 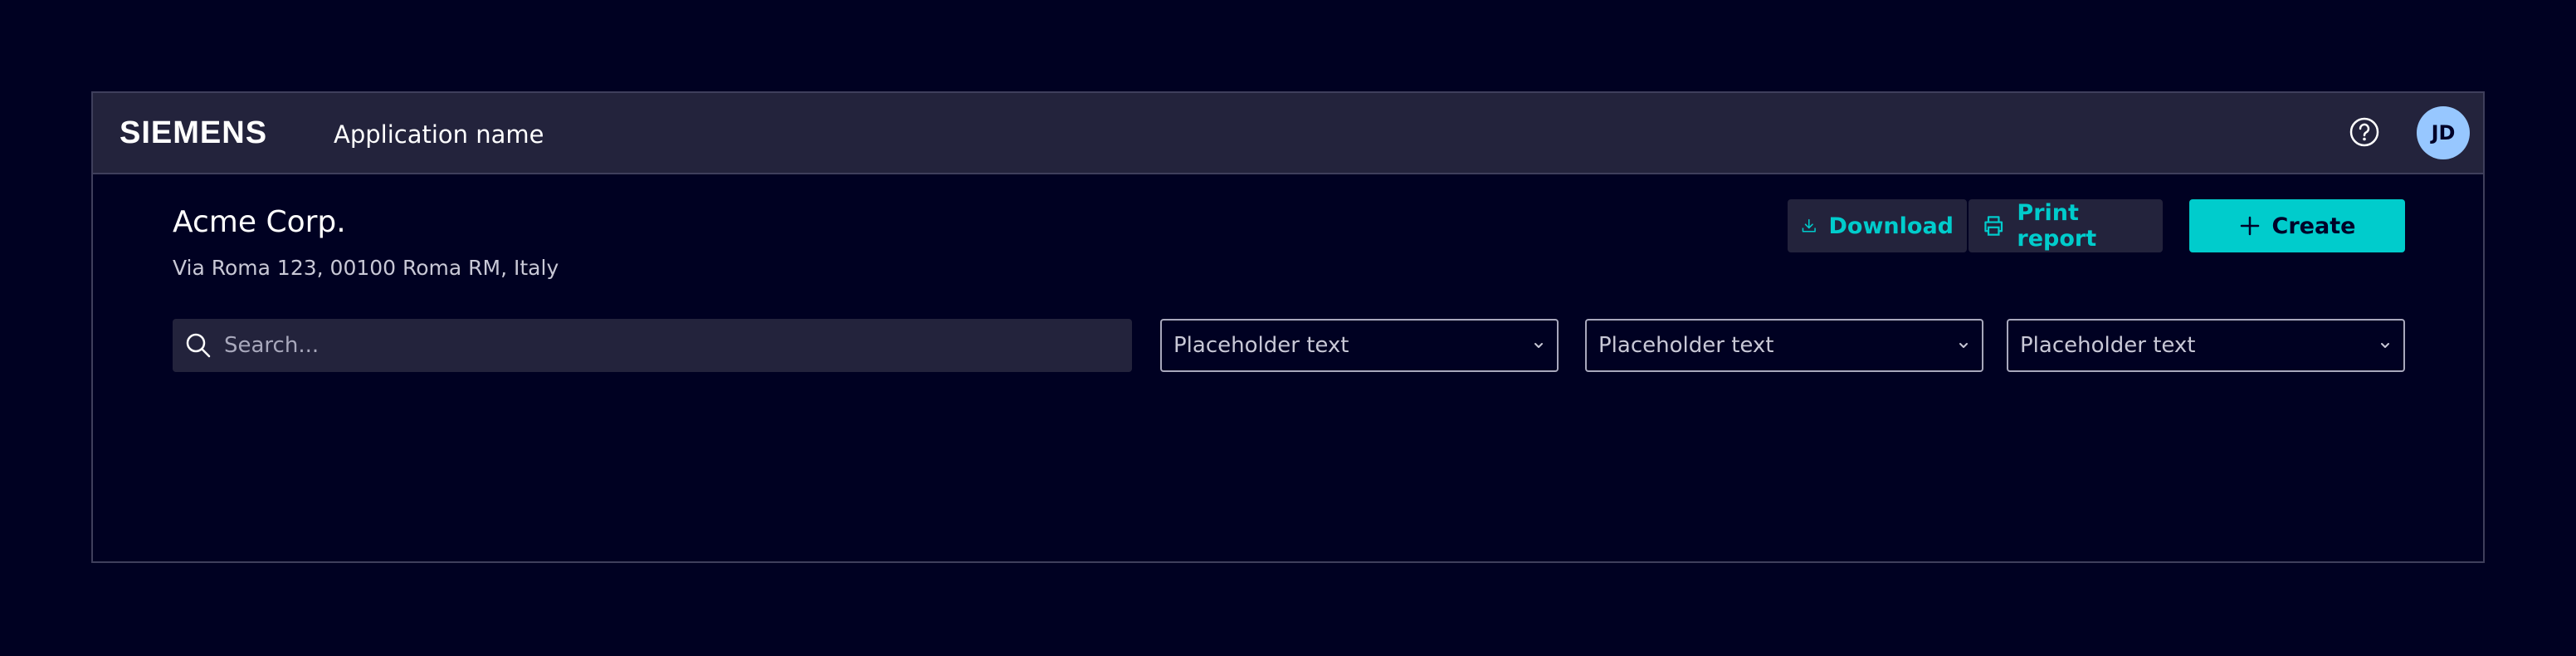 What do you see at coordinates (1360, 346) in the screenshot?
I see `filter-select-1: Placeholder text` at bounding box center [1360, 346].